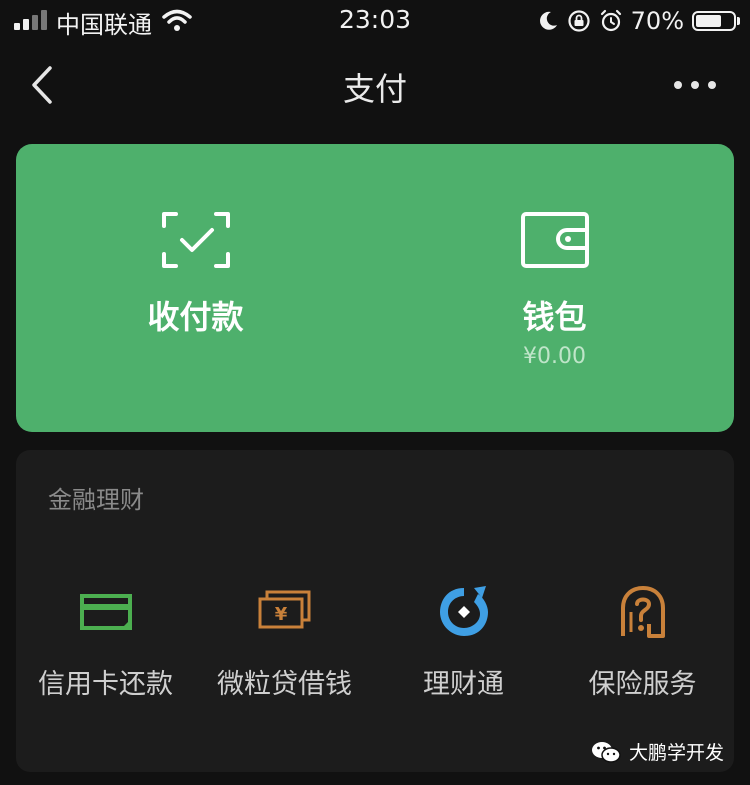 The image size is (750, 785). I want to click on watermark: 大鹏学开发, so click(657, 751).